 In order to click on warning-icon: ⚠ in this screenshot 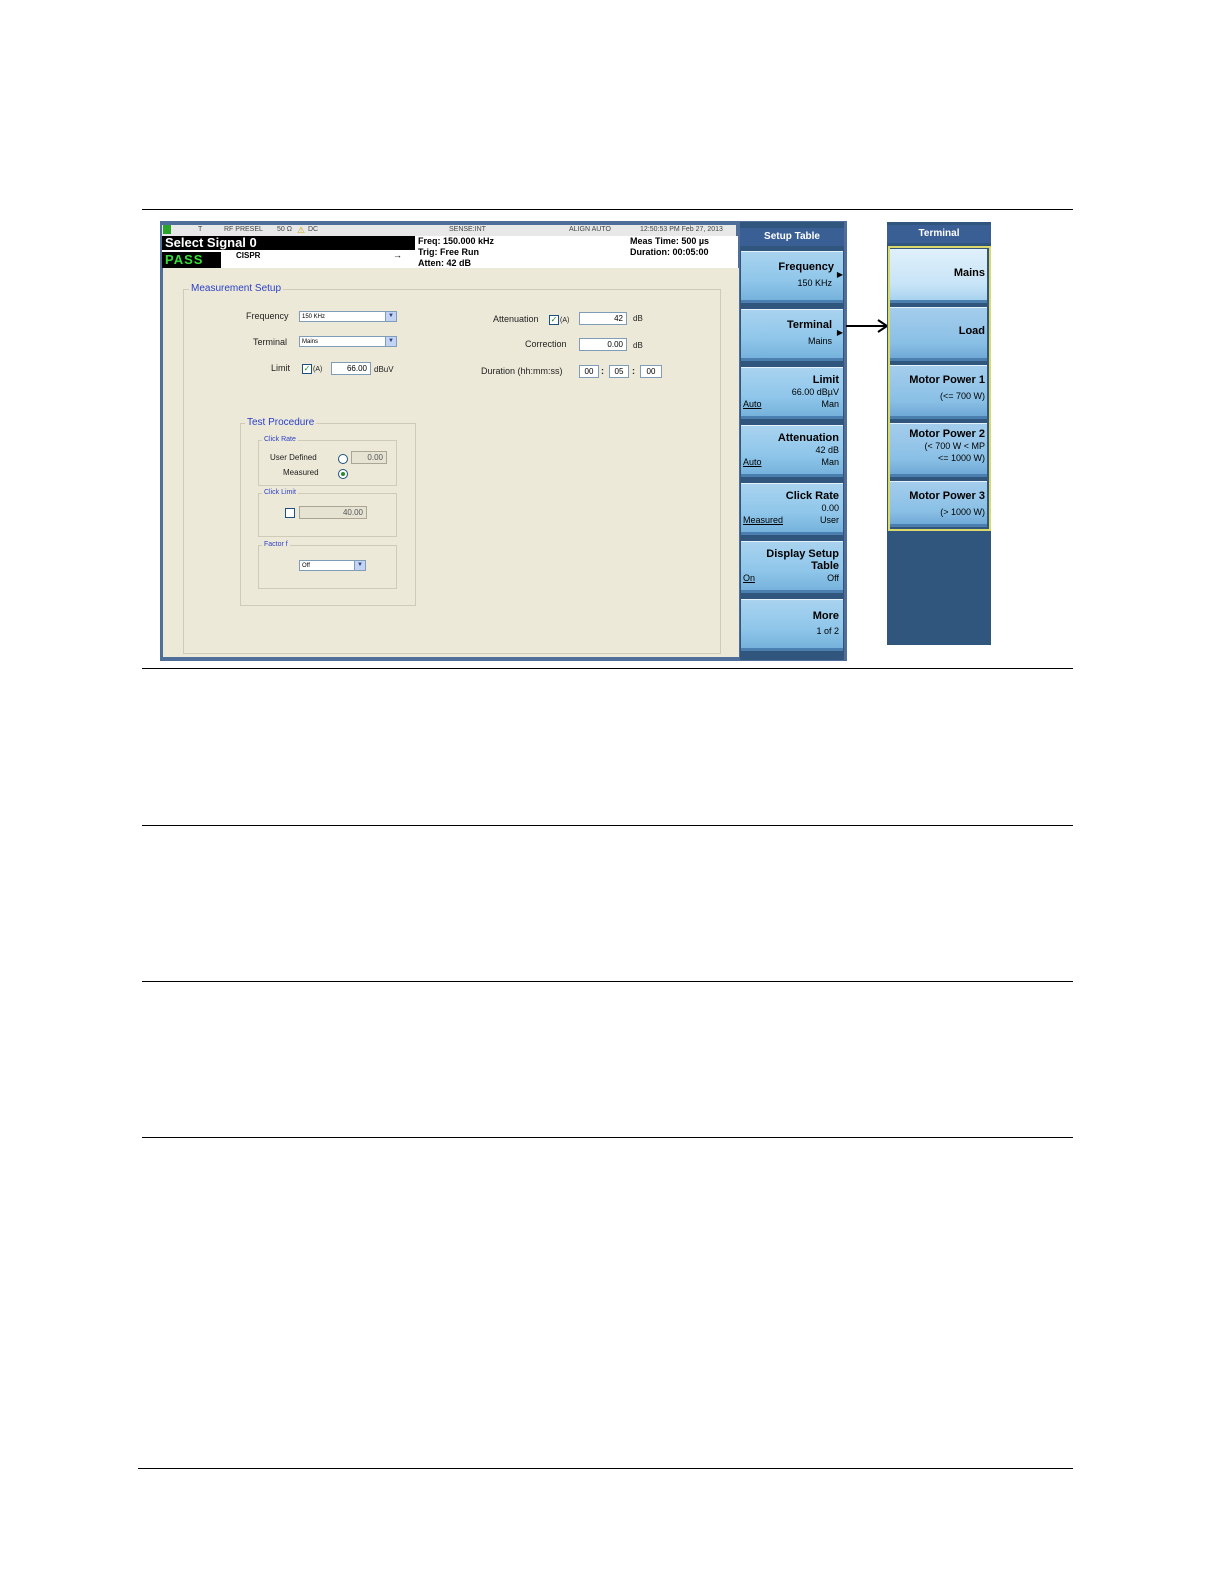, I will do `click(301, 230)`.